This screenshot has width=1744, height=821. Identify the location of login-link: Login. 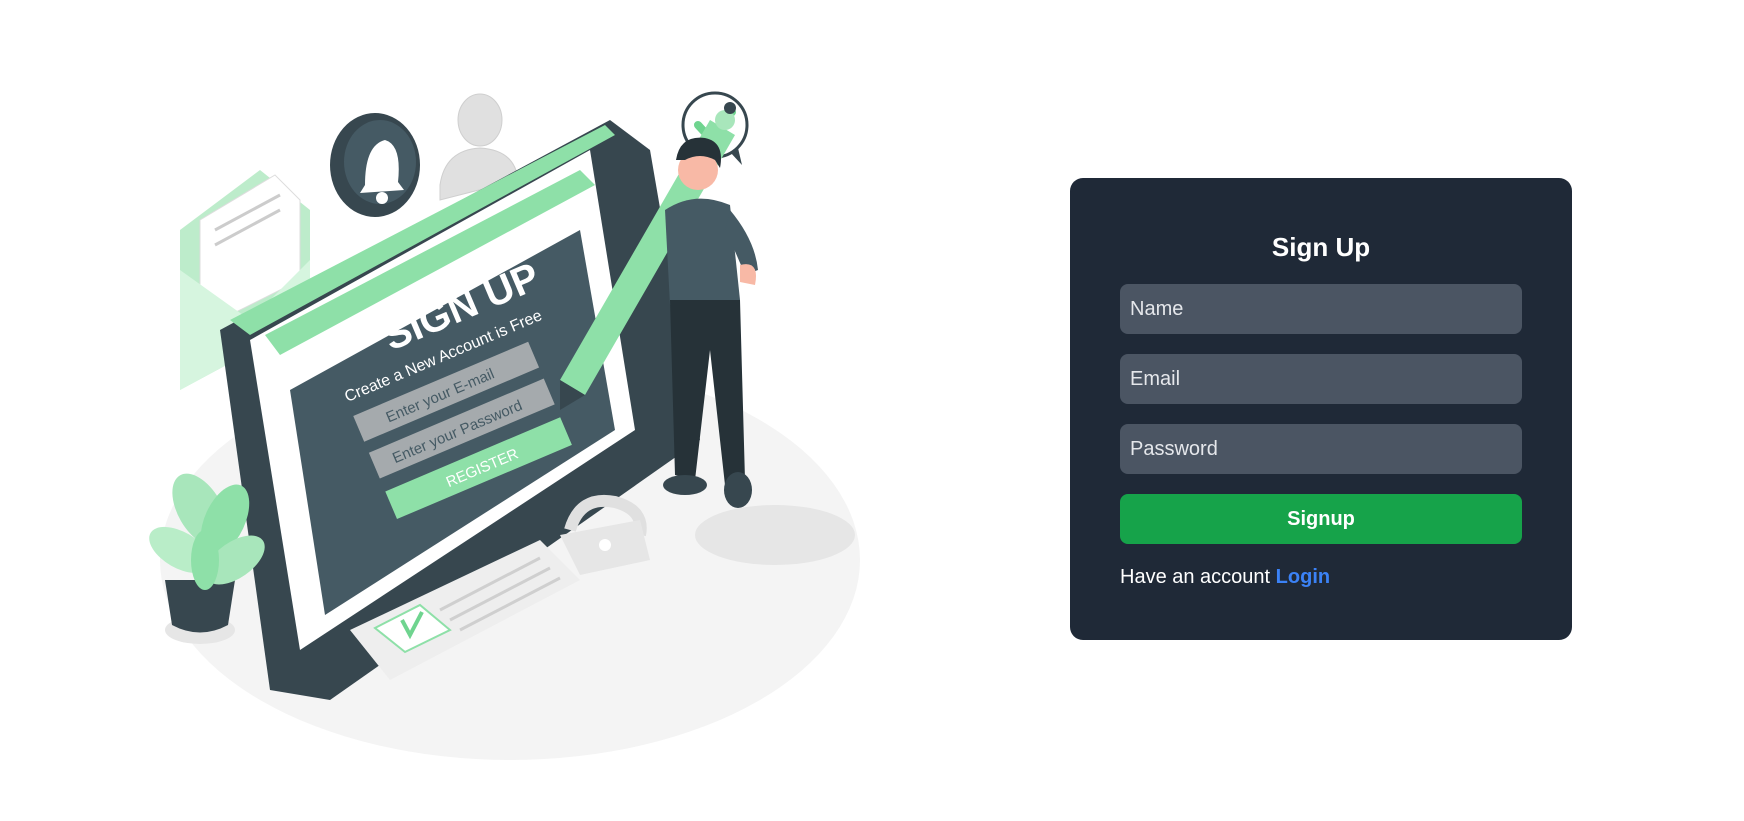
(1303, 577).